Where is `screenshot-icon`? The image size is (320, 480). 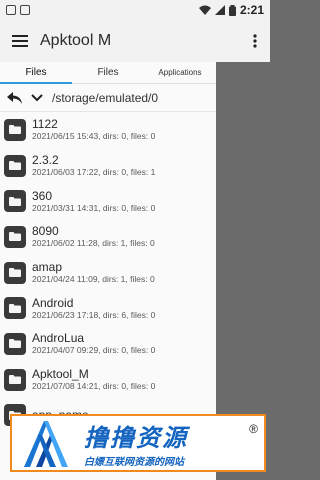
screenshot-icon is located at coordinates (25, 10).